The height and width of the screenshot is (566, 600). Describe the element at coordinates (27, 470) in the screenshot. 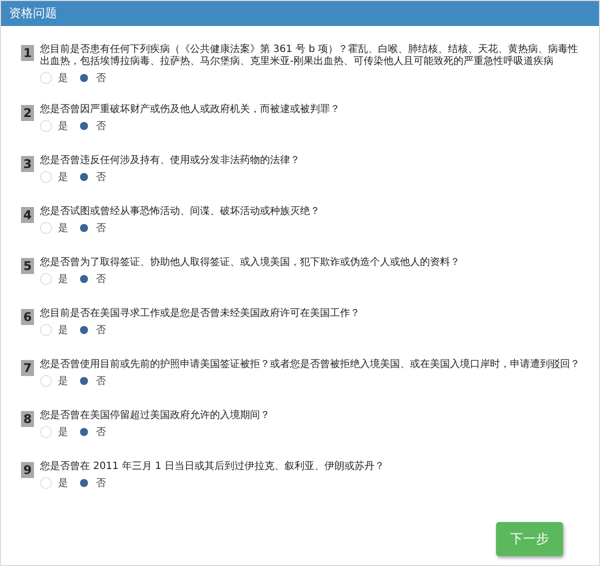

I see `question-number: 9` at that location.